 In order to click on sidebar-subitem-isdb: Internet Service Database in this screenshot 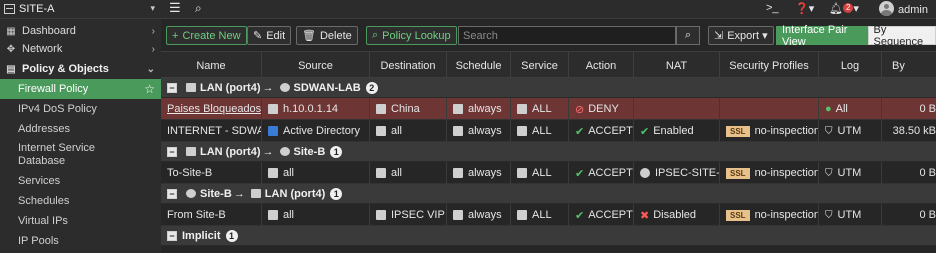, I will do `click(80, 155)`.